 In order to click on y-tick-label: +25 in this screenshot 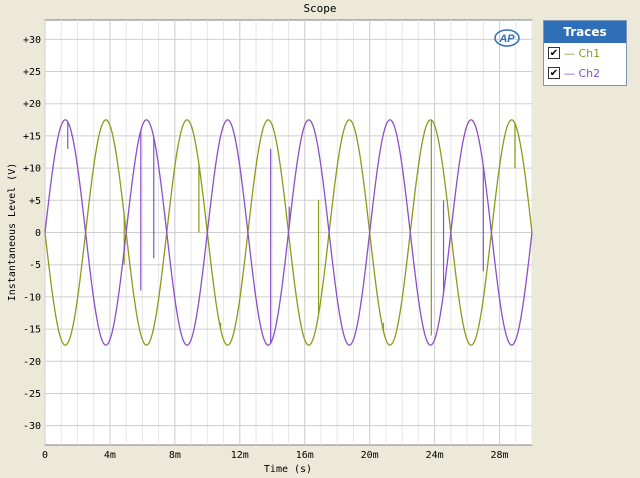, I will do `click(32, 72)`.